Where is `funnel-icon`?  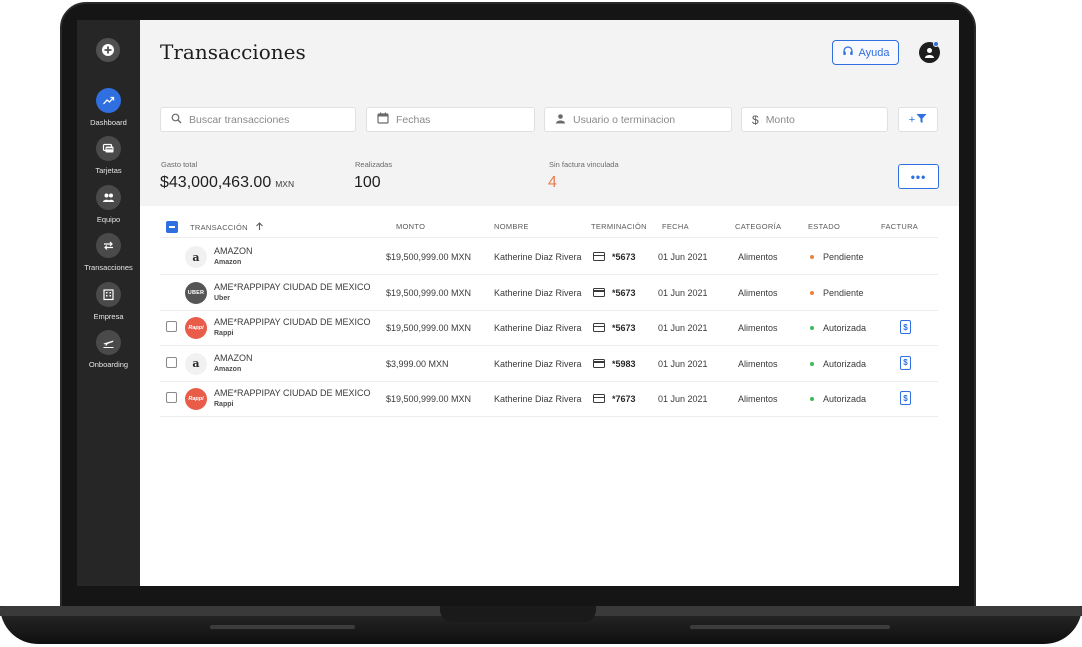
funnel-icon is located at coordinates (921, 120).